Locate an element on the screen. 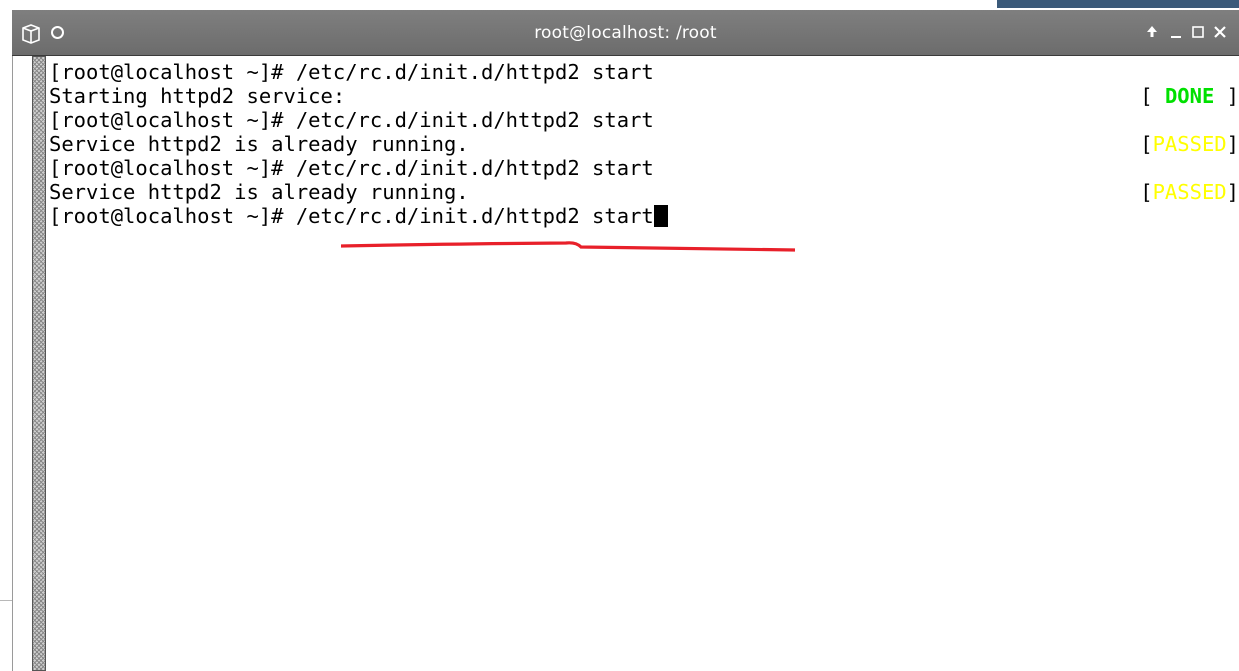 This screenshot has width=1239, height=671. text-cursor is located at coordinates (660, 216).